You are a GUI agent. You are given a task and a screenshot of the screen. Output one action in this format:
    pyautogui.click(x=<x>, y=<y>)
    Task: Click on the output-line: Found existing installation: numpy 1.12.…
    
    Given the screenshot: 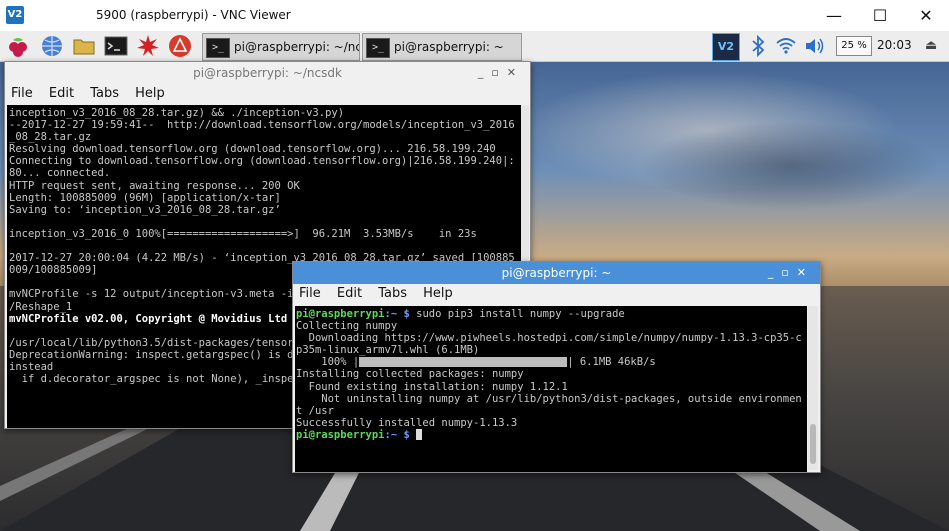 What is the action you would take?
    pyautogui.click(x=432, y=386)
    